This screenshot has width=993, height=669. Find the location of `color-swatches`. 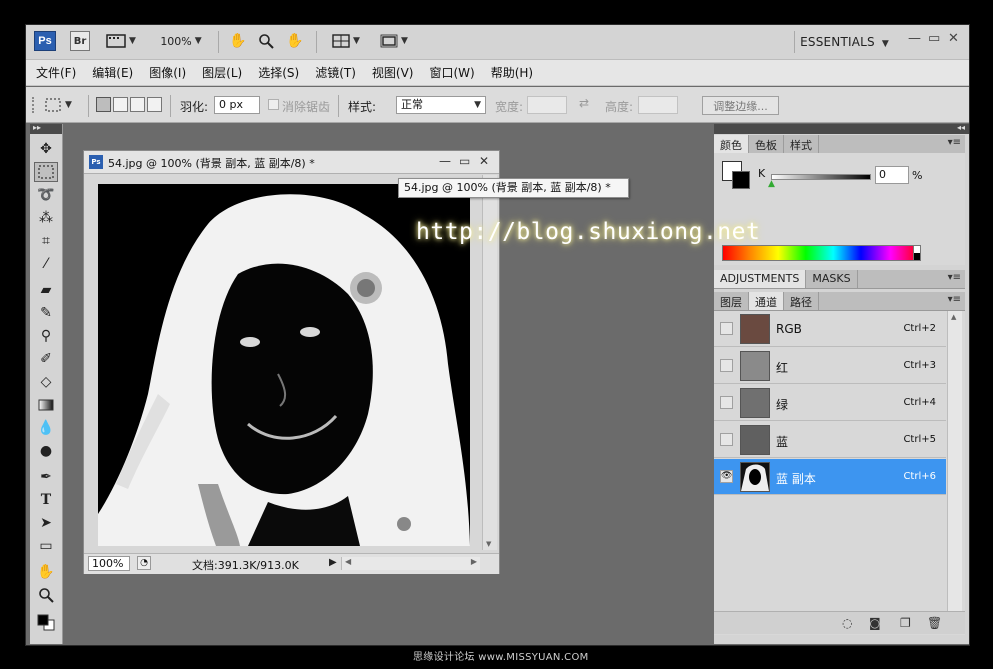

color-swatches is located at coordinates (46, 622).